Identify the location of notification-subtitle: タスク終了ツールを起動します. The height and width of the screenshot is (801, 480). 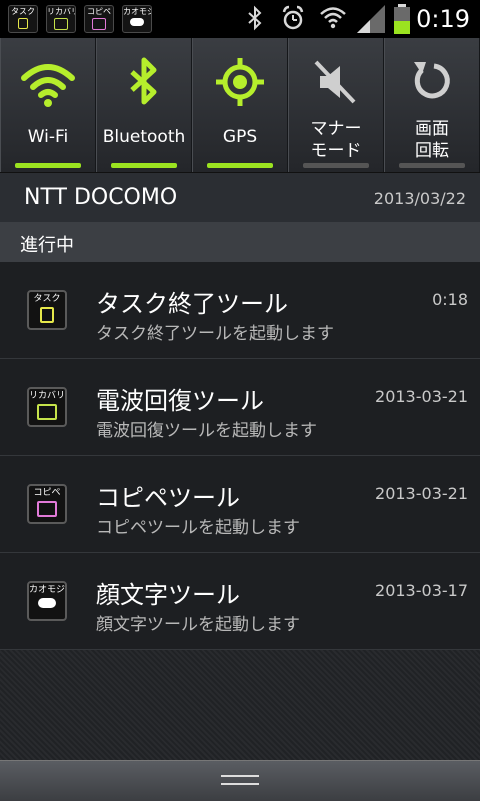
(215, 334).